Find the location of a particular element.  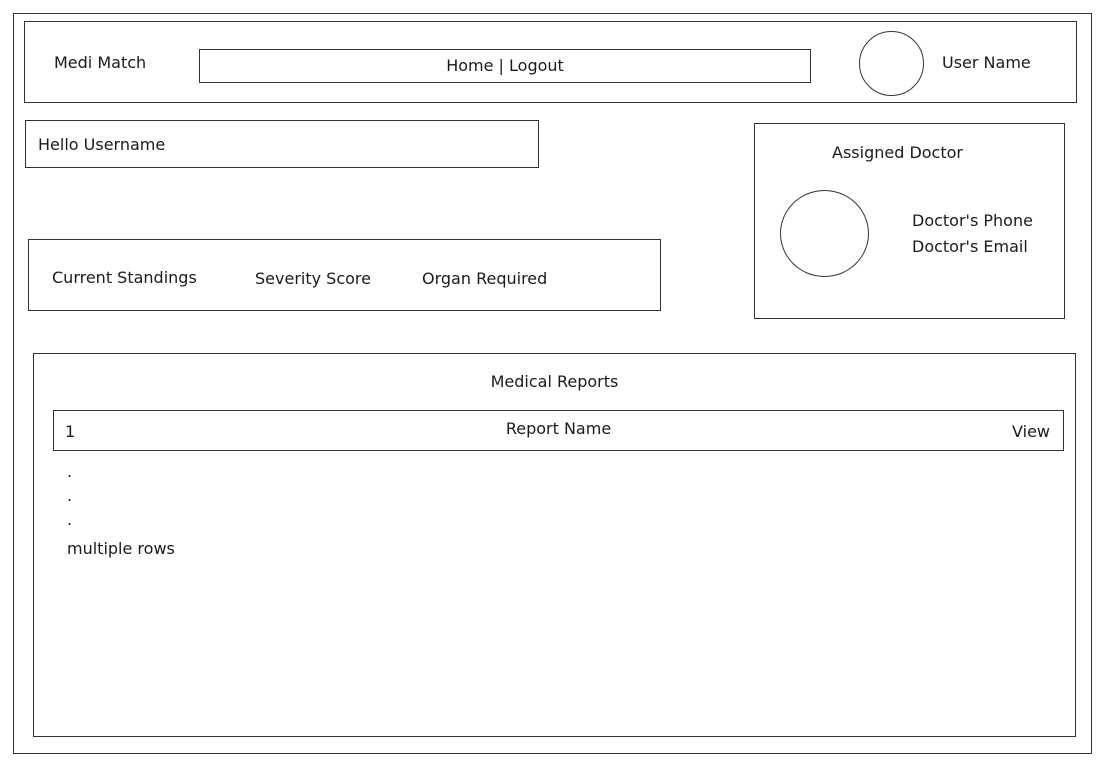

table-row: 1 Report Name View is located at coordinates (558, 430).